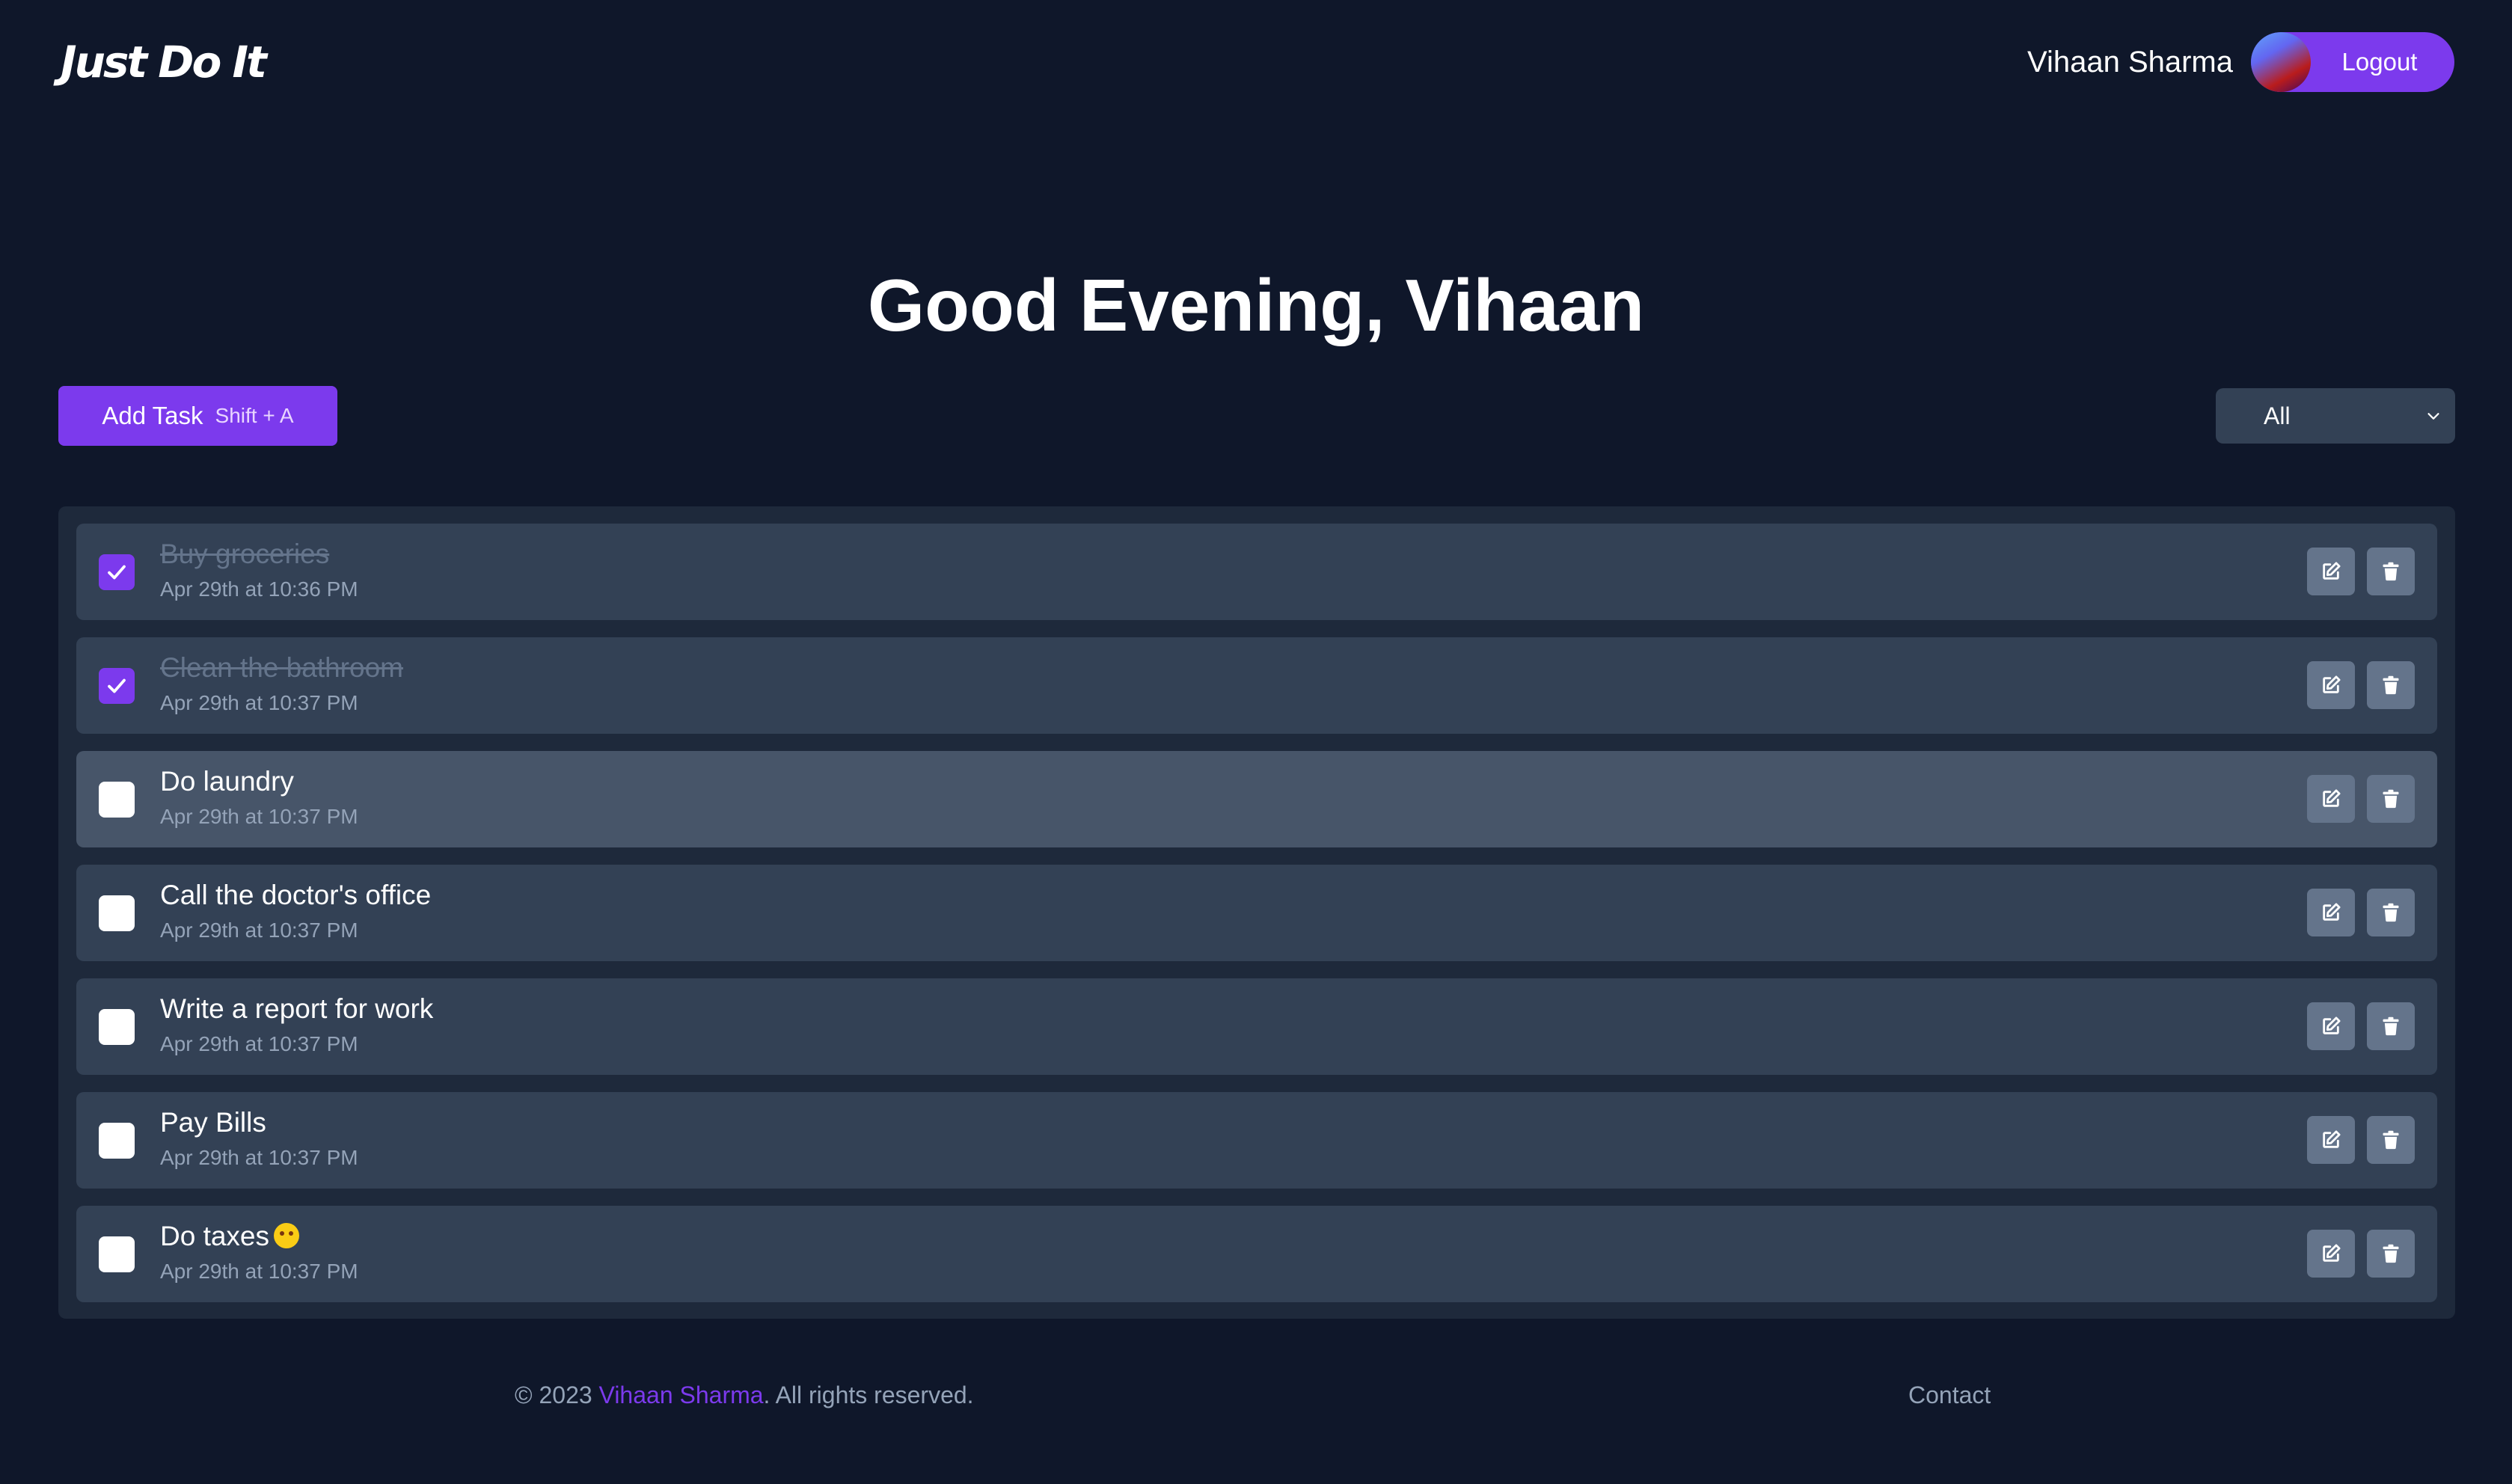 The width and height of the screenshot is (2512, 1484). What do you see at coordinates (1256, 799) in the screenshot?
I see `task-item: Do laundry Apr 29th at 10:37 PM` at bounding box center [1256, 799].